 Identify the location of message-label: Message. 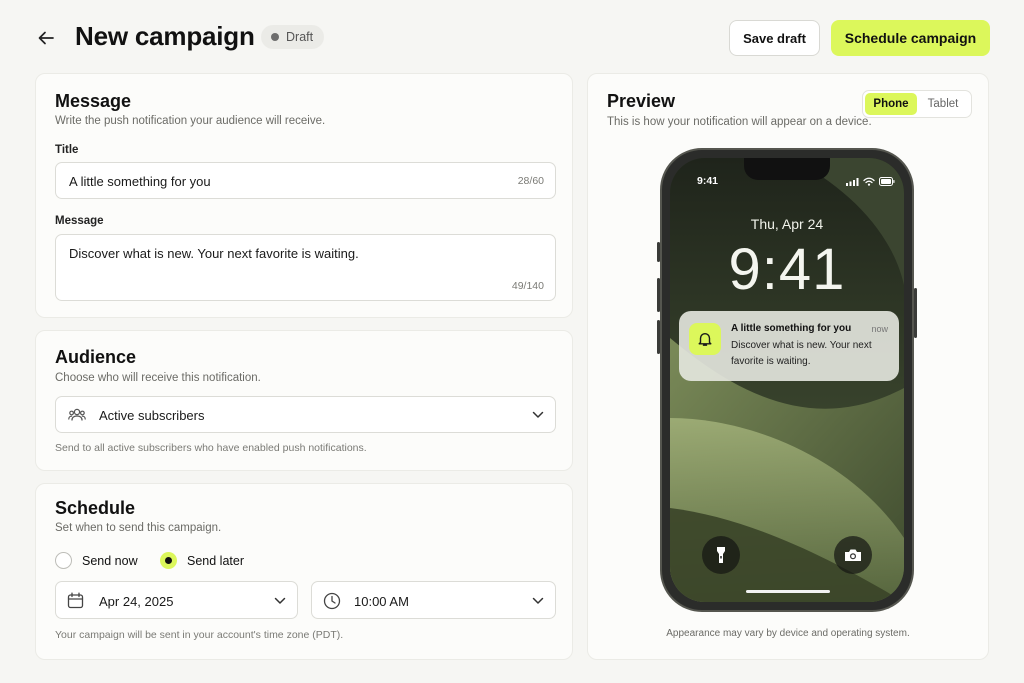
(79, 221).